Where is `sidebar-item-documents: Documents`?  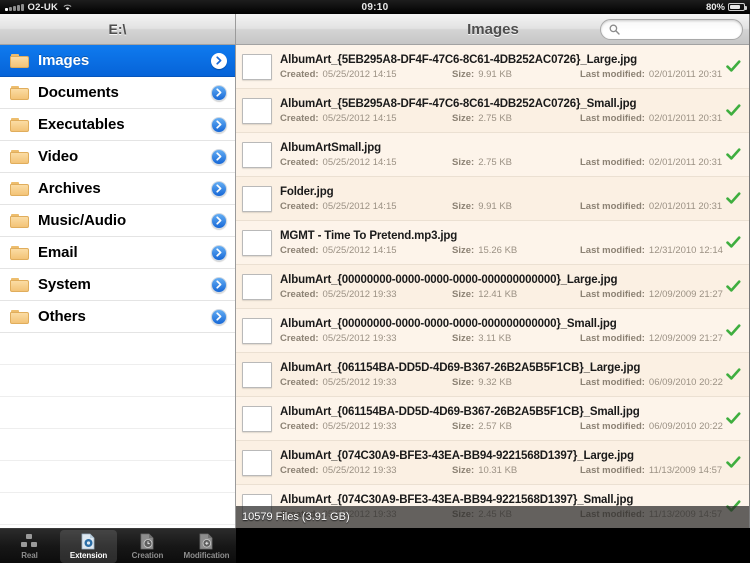 sidebar-item-documents: Documents is located at coordinates (117, 93).